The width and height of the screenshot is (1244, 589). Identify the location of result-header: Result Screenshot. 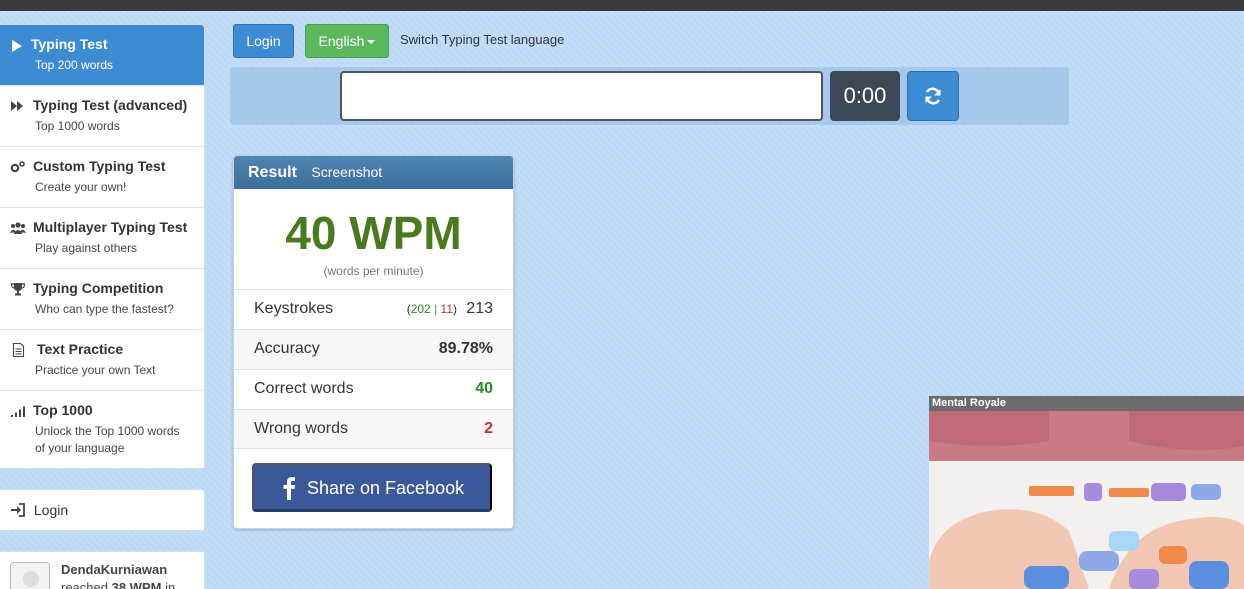
(373, 172).